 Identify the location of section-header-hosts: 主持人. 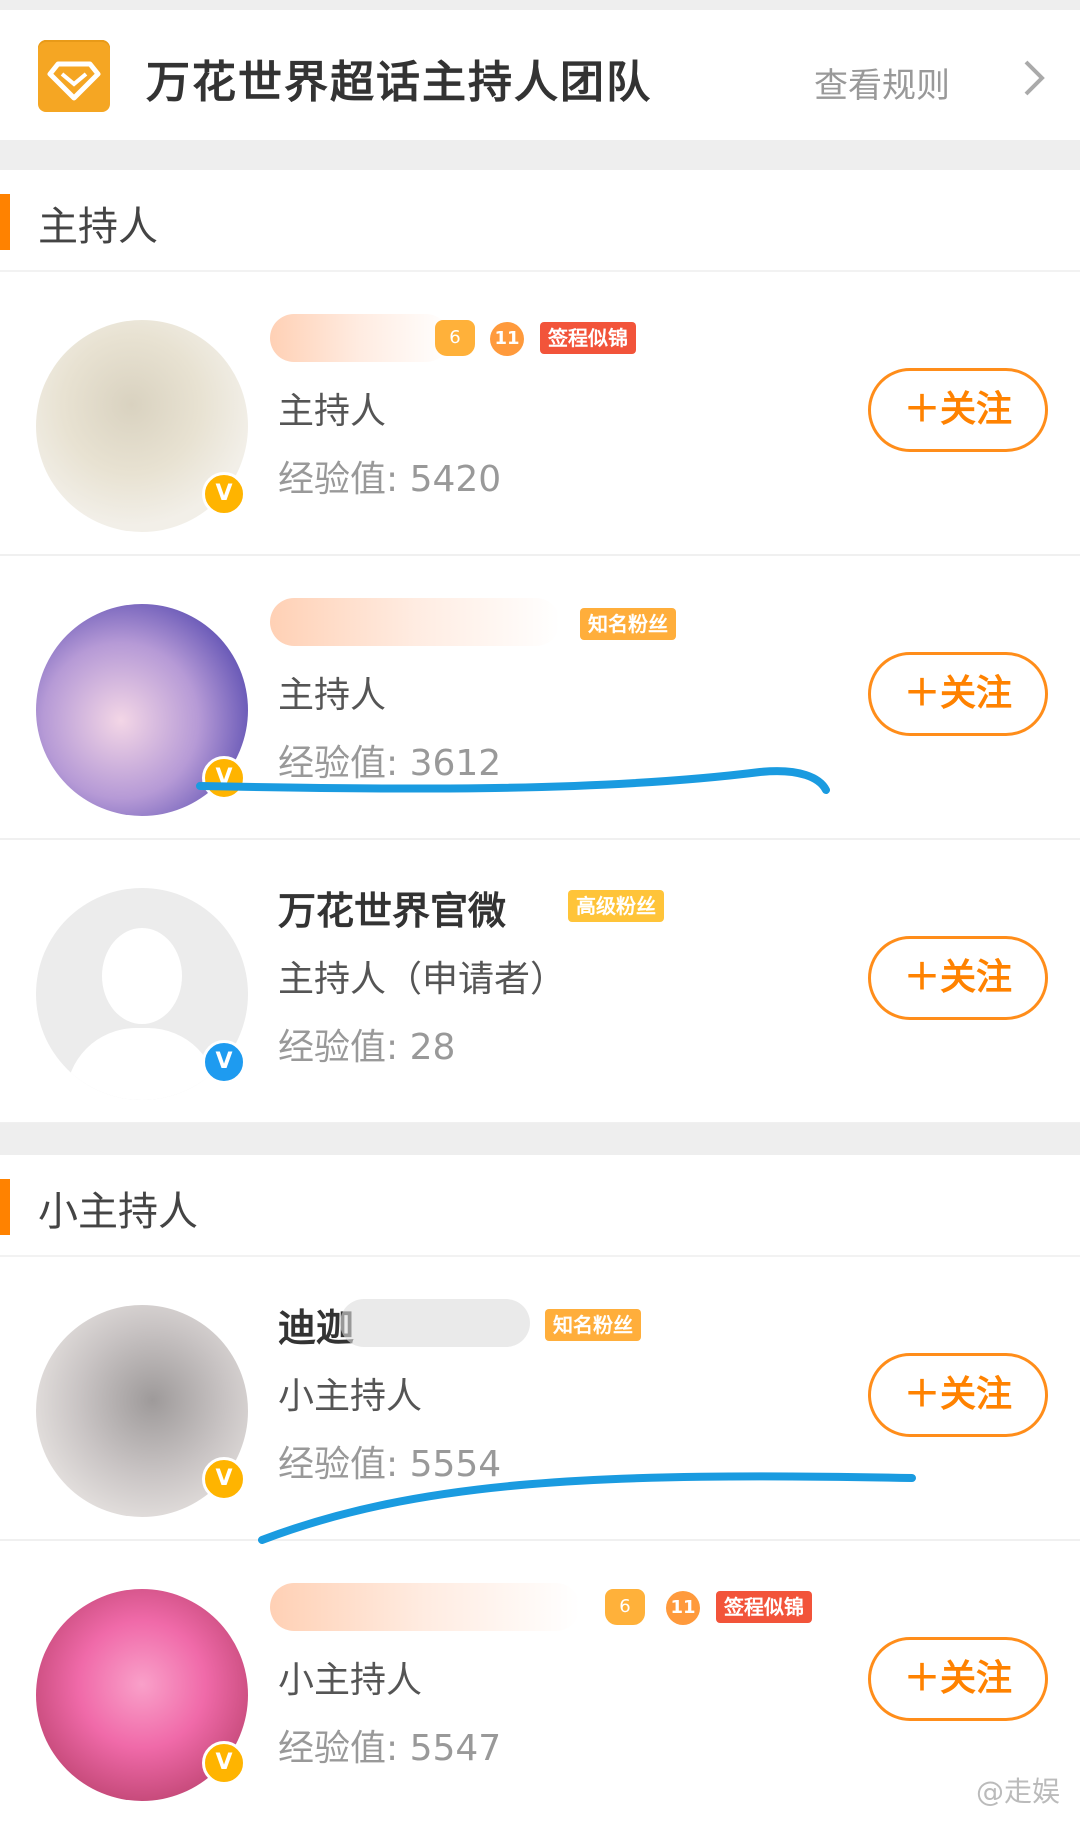
(540, 221).